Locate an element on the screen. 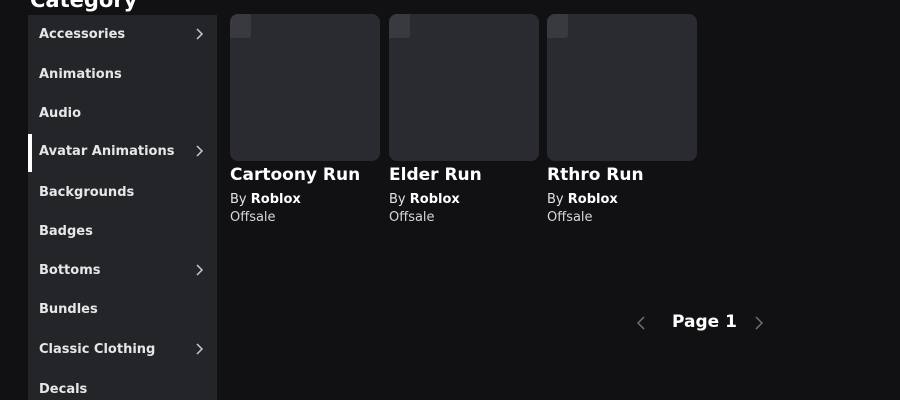 The height and width of the screenshot is (400, 900). sidebar-item-accessories: Accessories is located at coordinates (122, 34).